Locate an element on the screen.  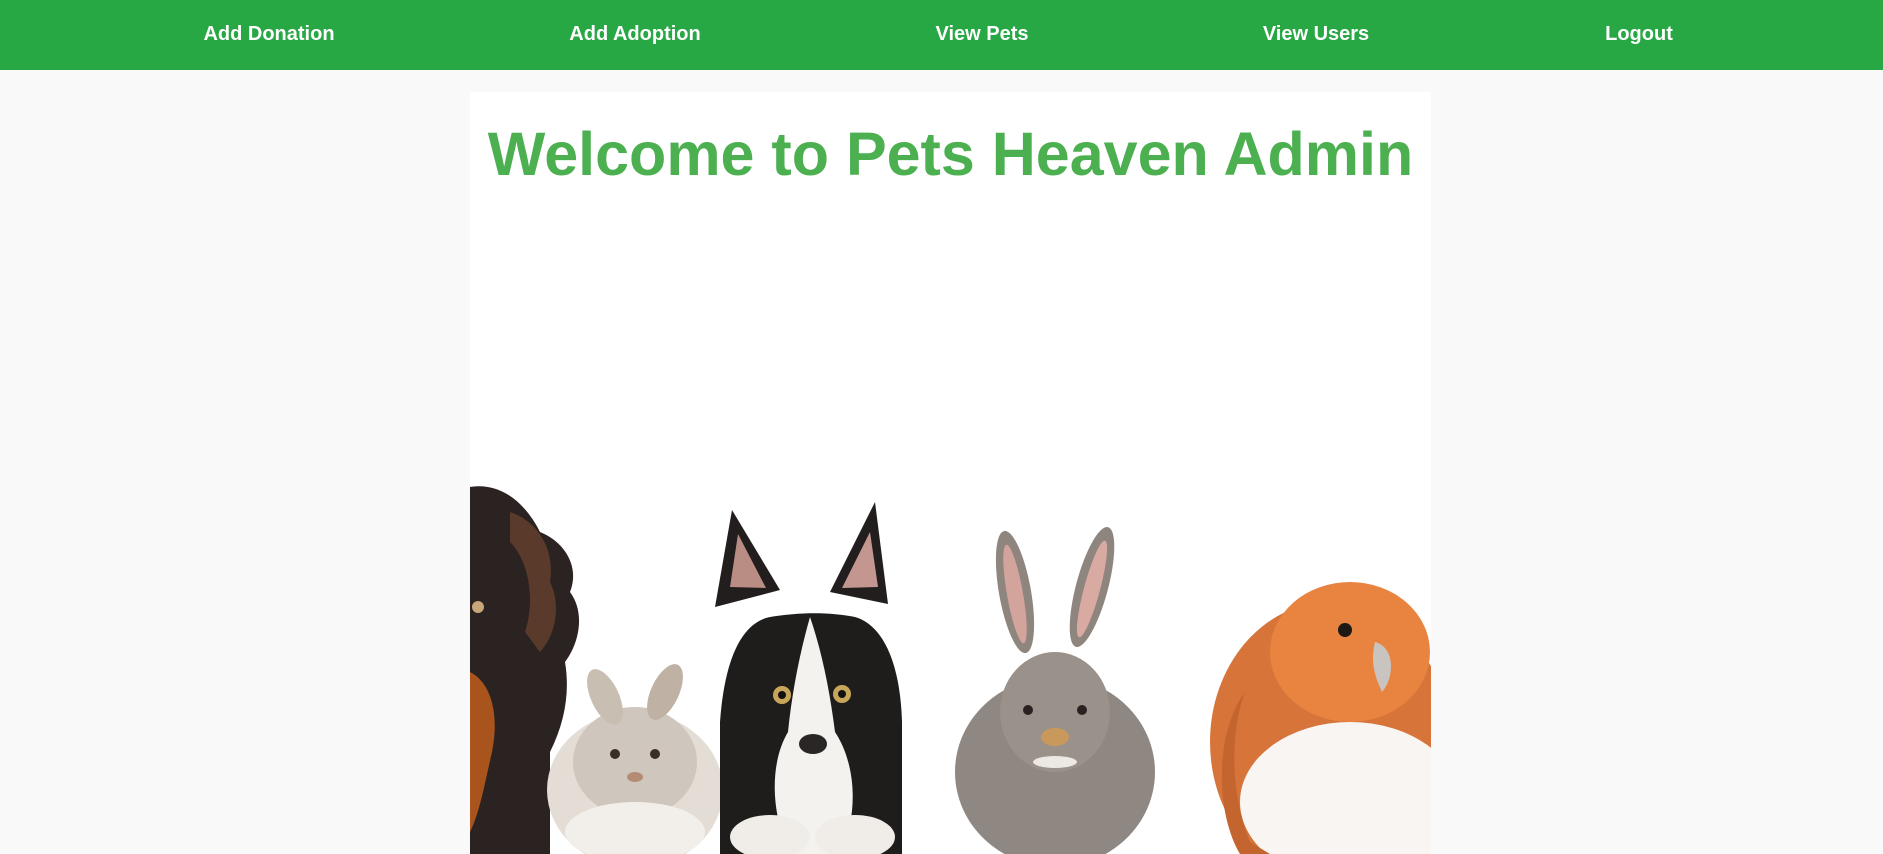
puppy-figure is located at coordinates (808, 678).